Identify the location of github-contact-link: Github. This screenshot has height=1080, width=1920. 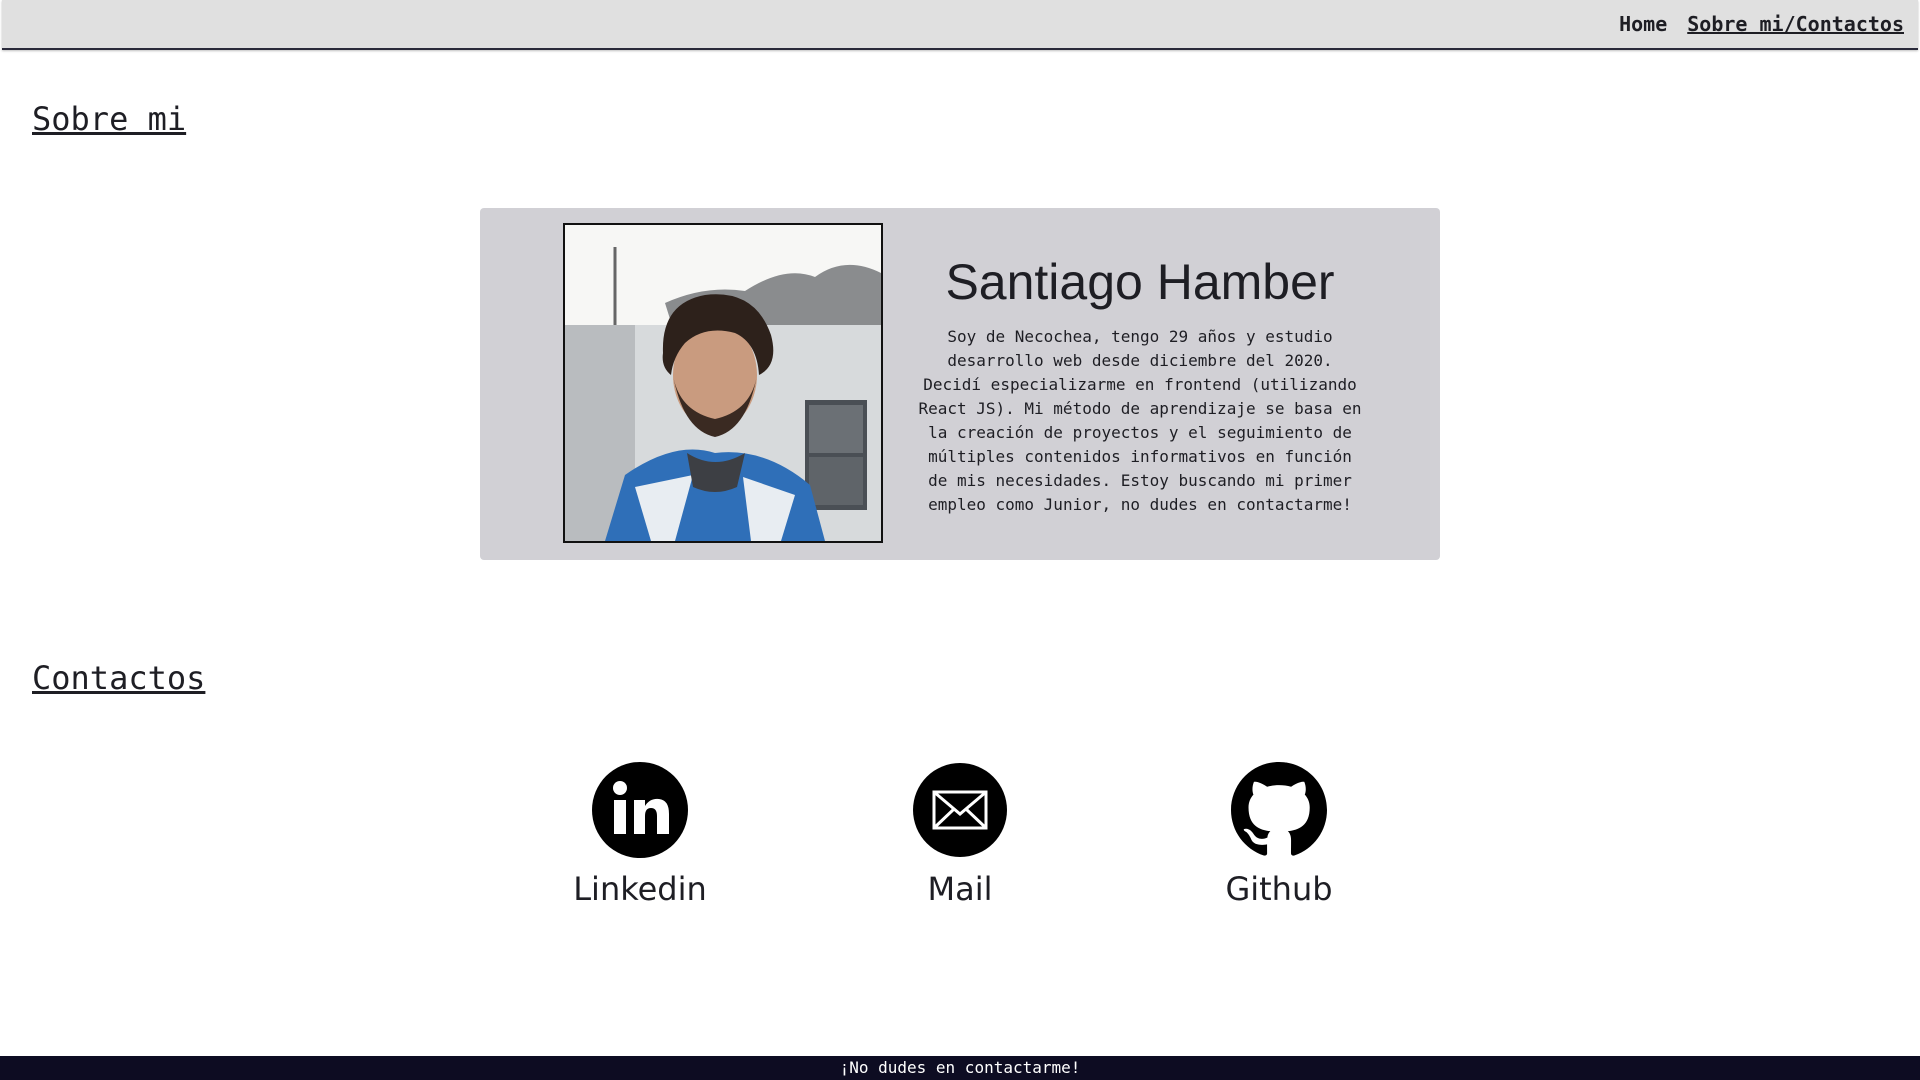
(1279, 835).